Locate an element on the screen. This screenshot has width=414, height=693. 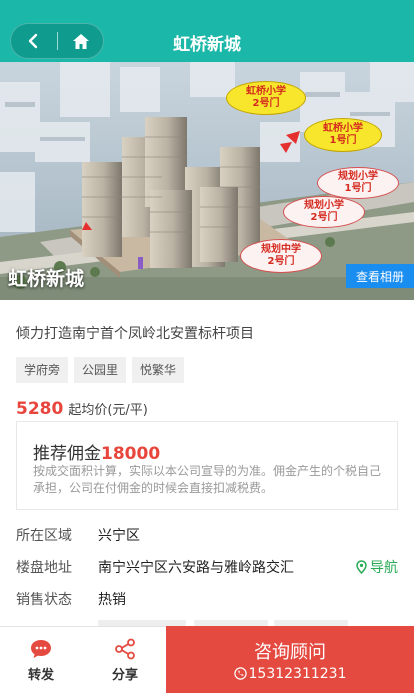
commission-label: 推荐佣金 is located at coordinates (67, 454).